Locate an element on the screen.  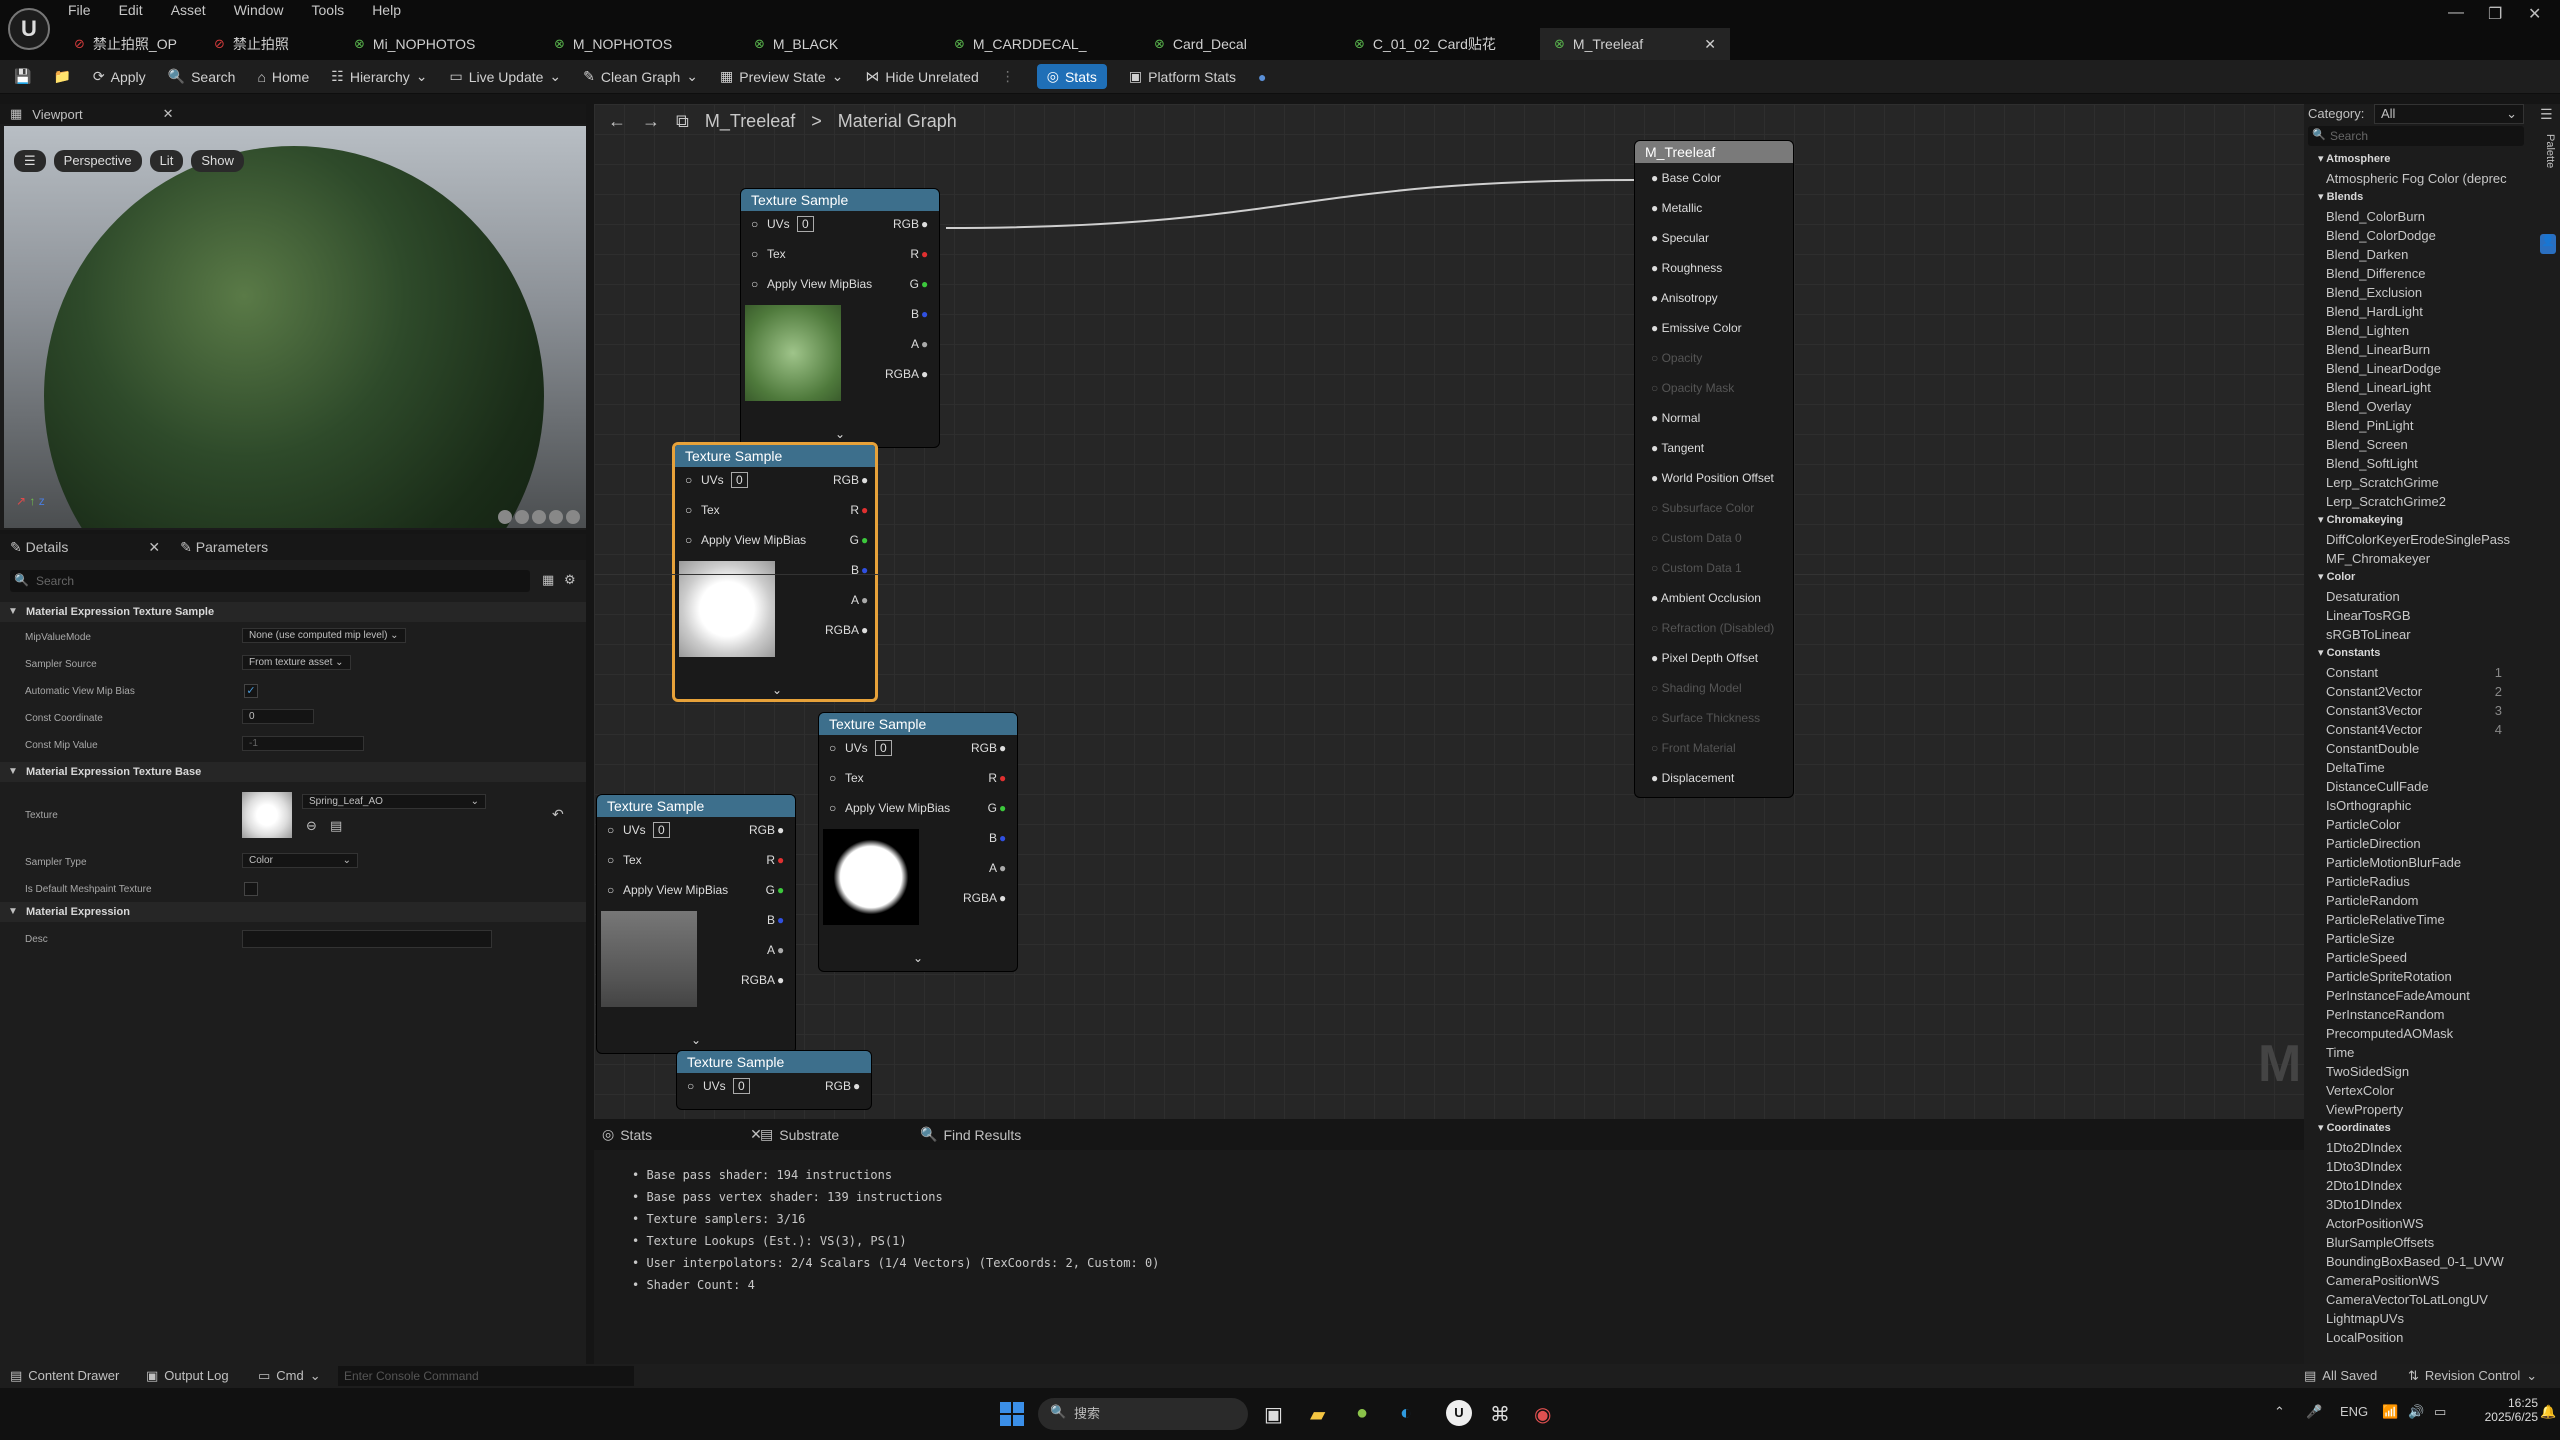
default-meshpaint-checkbox is located at coordinates (251, 889).